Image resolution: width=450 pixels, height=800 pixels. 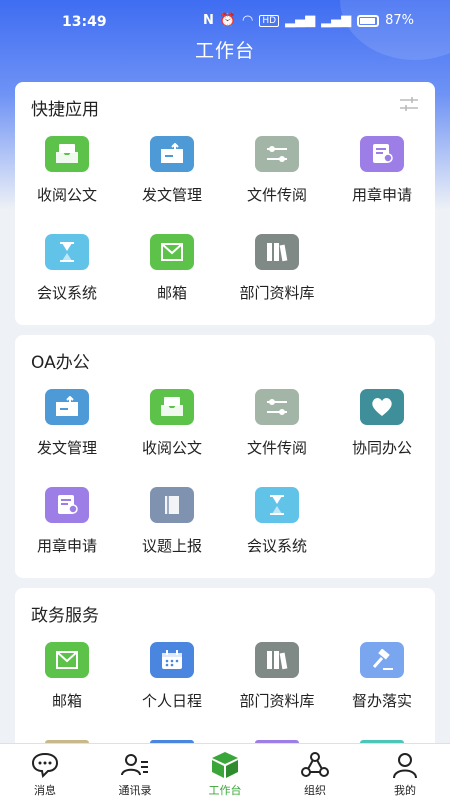 I want to click on nav-label: 组织, so click(x=315, y=790).